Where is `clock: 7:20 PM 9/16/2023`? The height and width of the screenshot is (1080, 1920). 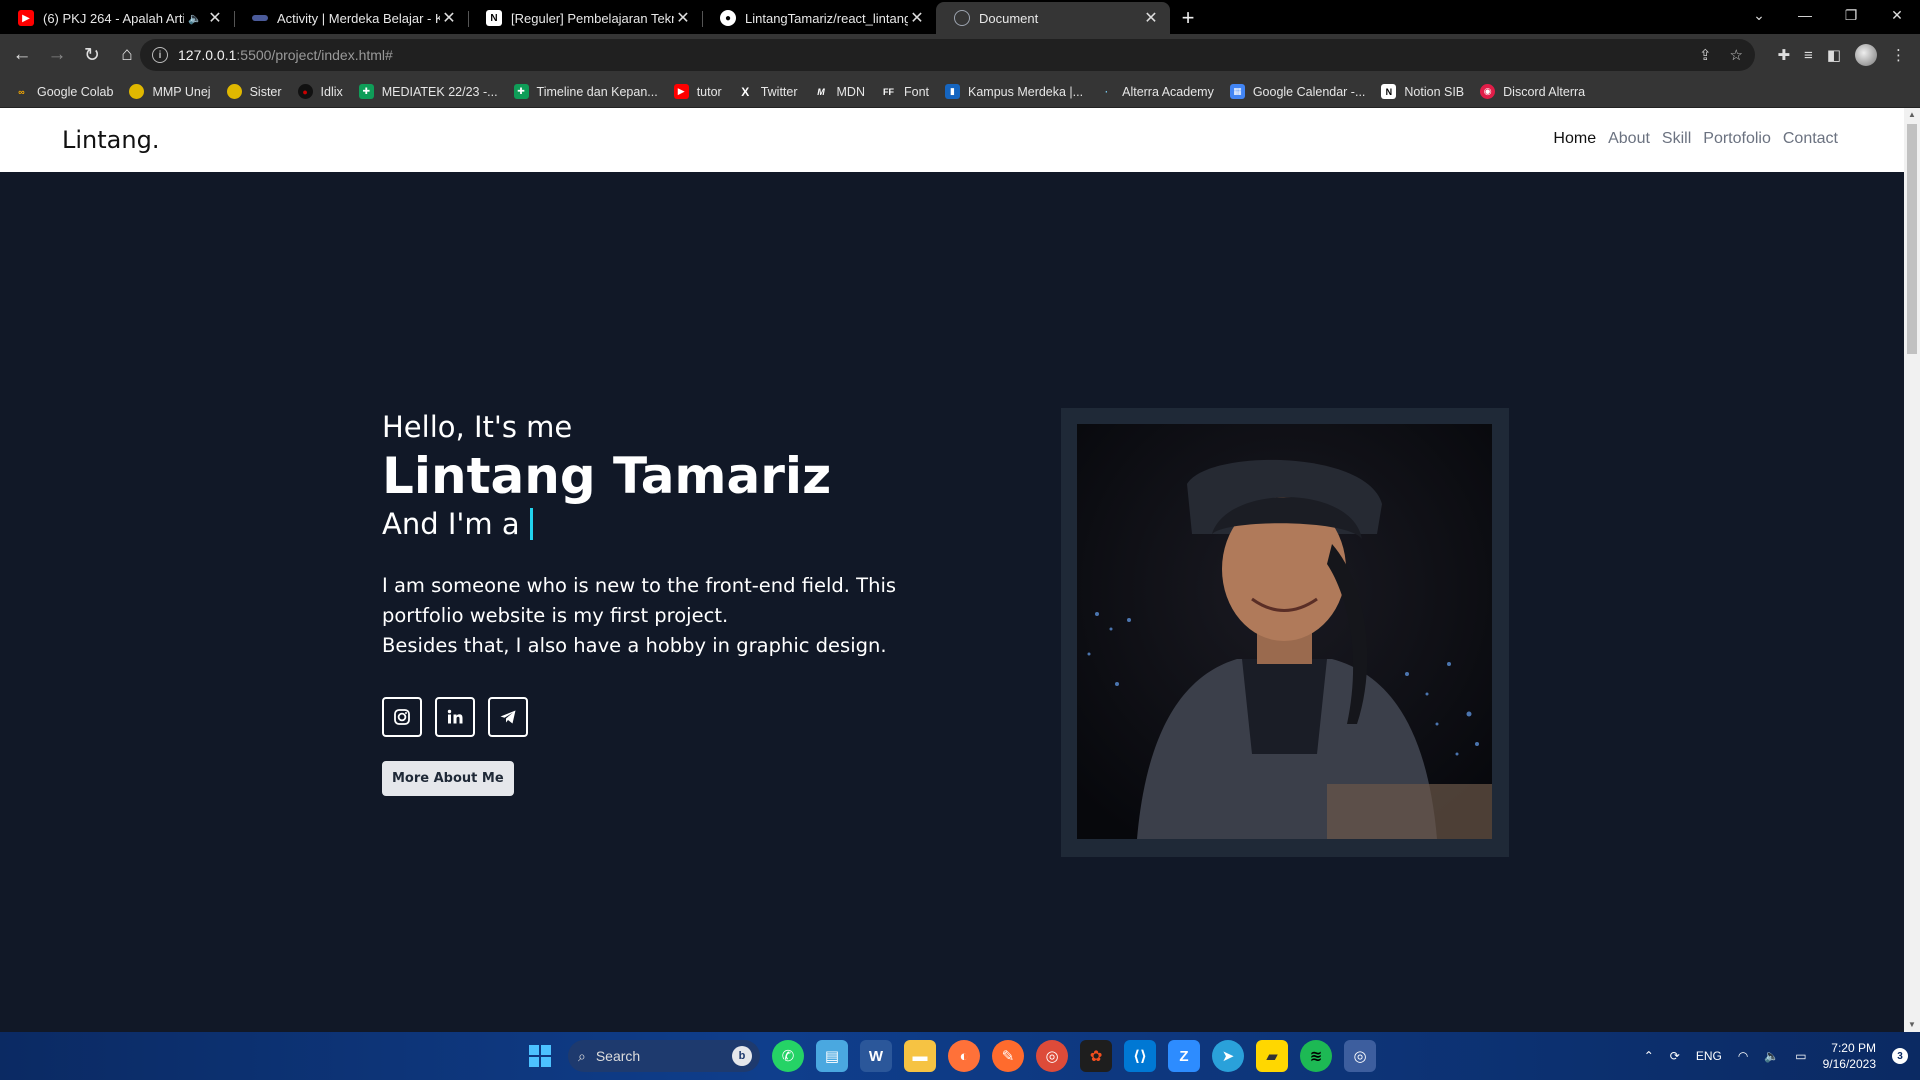
clock: 7:20 PM 9/16/2023 is located at coordinates (1849, 1056).